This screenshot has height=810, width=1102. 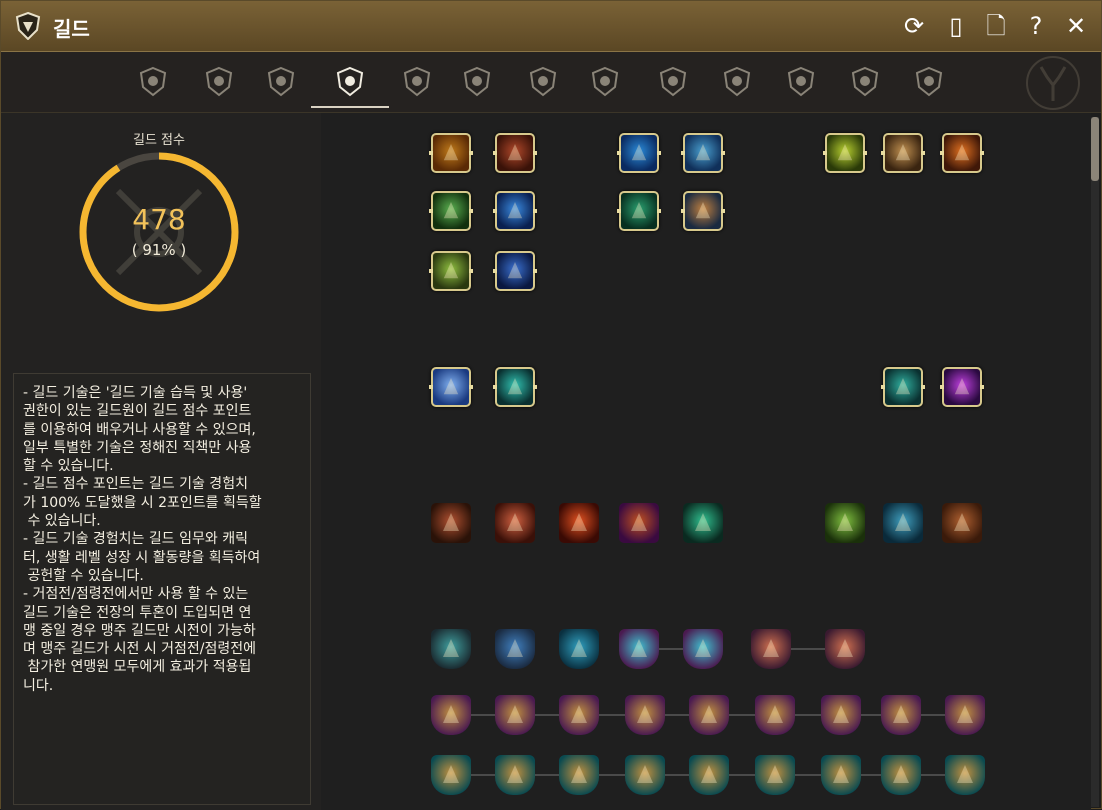 I want to click on tab-guild-bell, so click(x=543, y=81).